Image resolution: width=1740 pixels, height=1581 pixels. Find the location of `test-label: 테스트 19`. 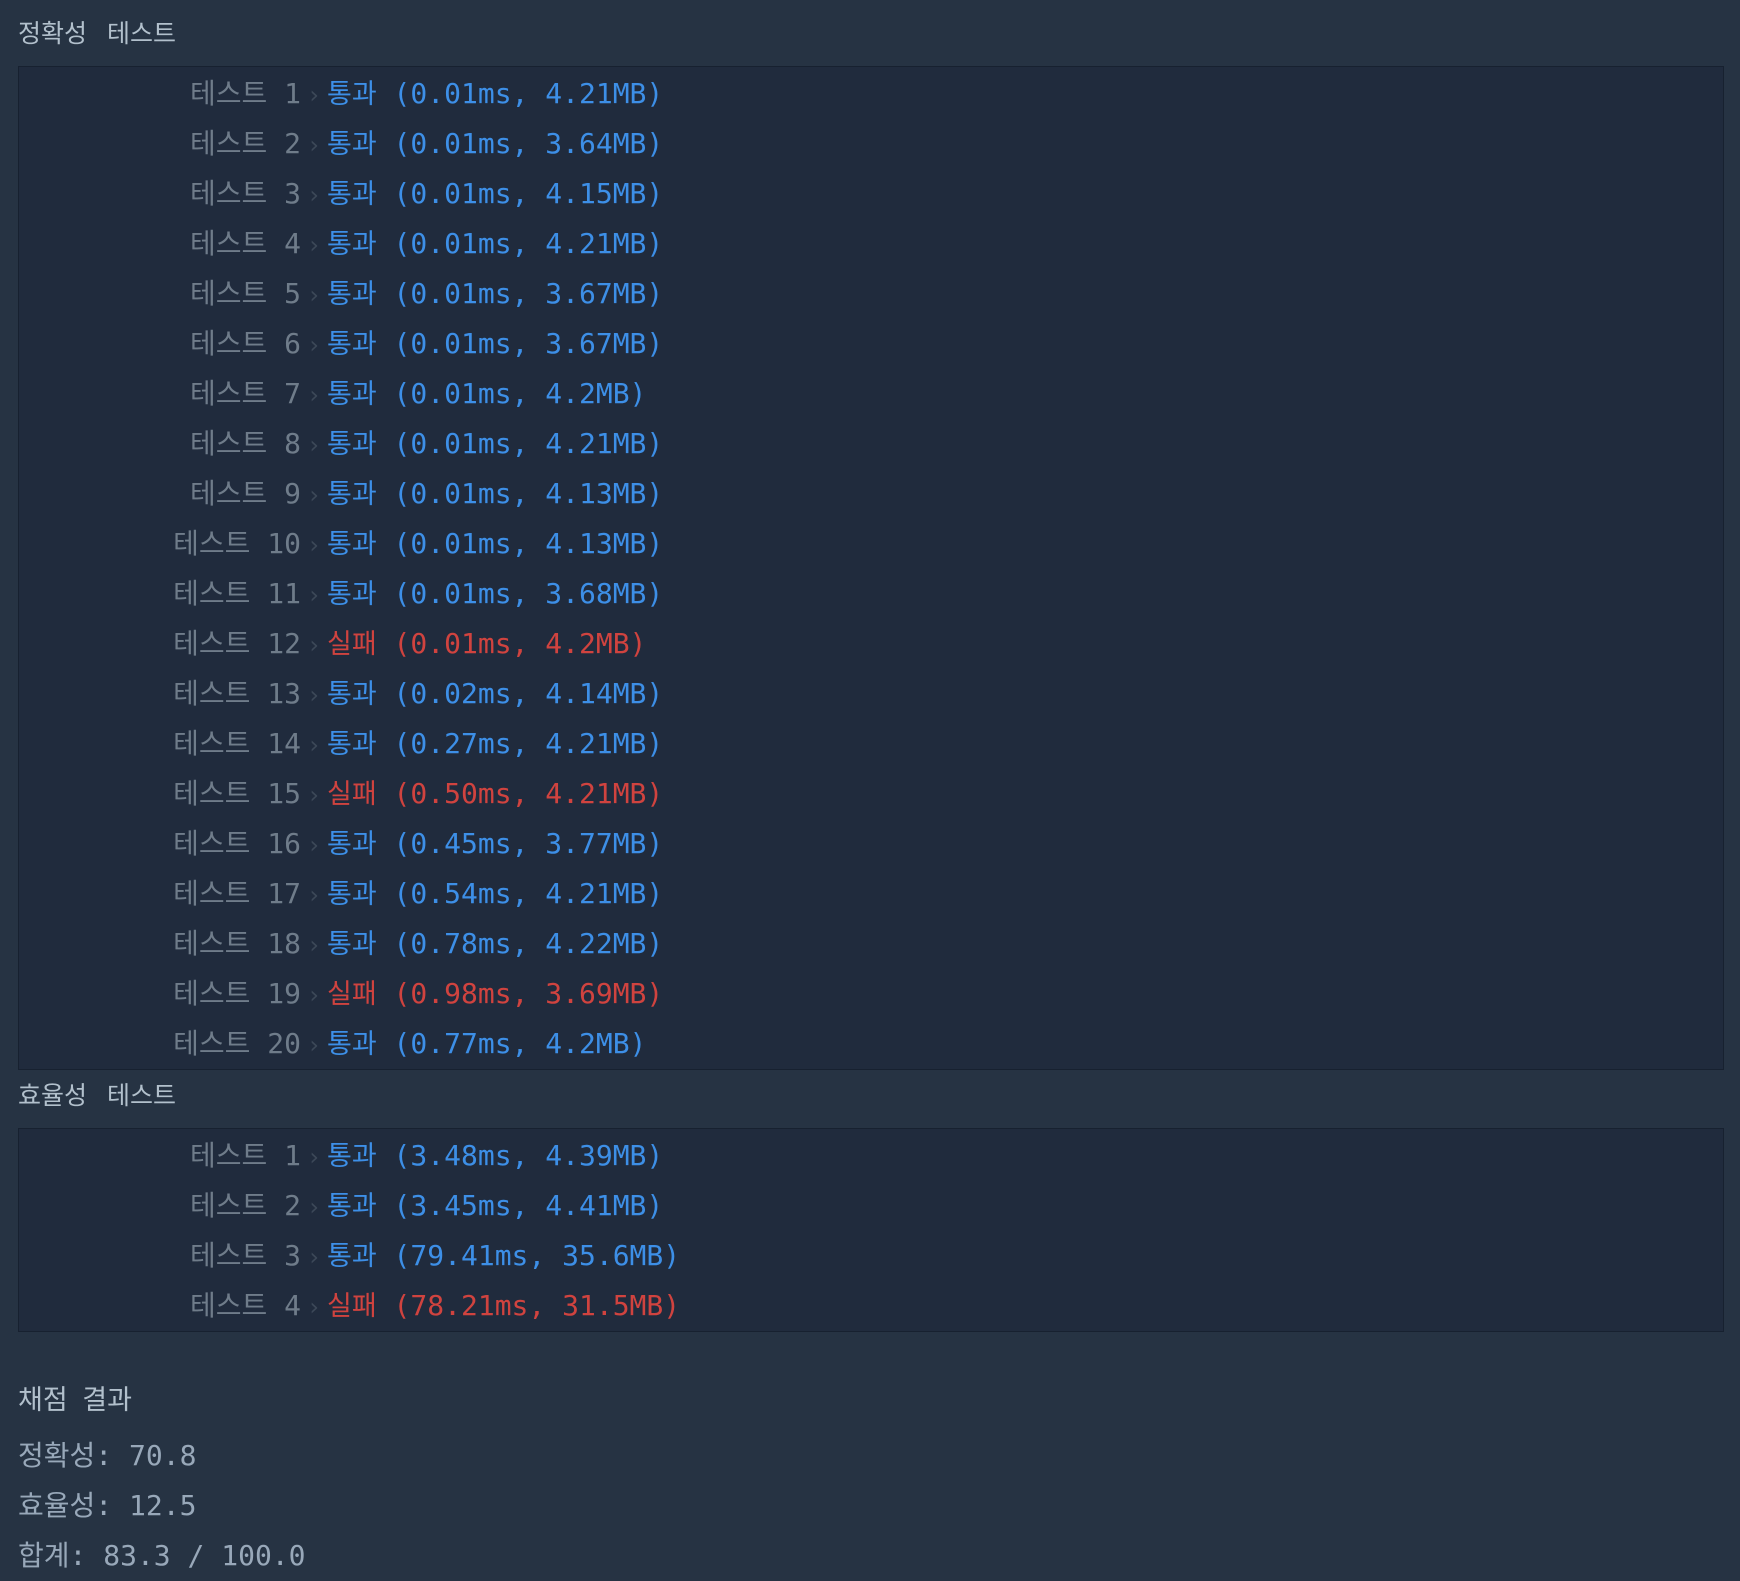

test-label: 테스트 19 is located at coordinates (160, 994).